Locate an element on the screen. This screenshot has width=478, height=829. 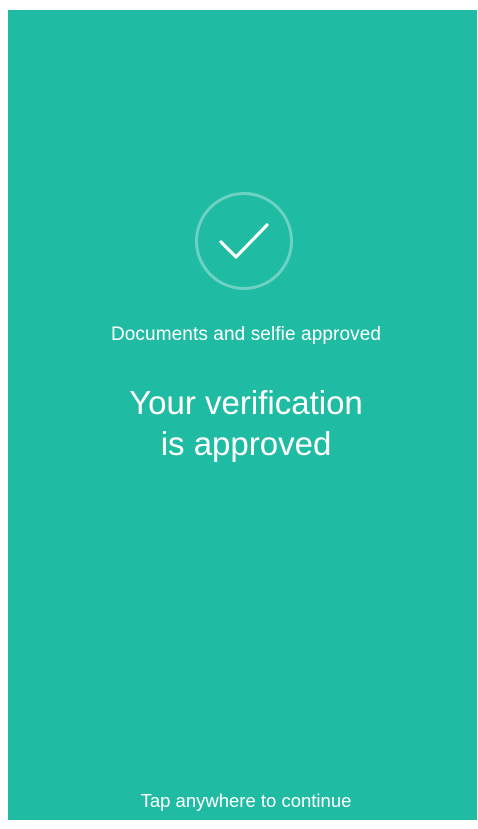
tap-to-continue-hint: Tap anywhere to continue is located at coordinates (243, 801).